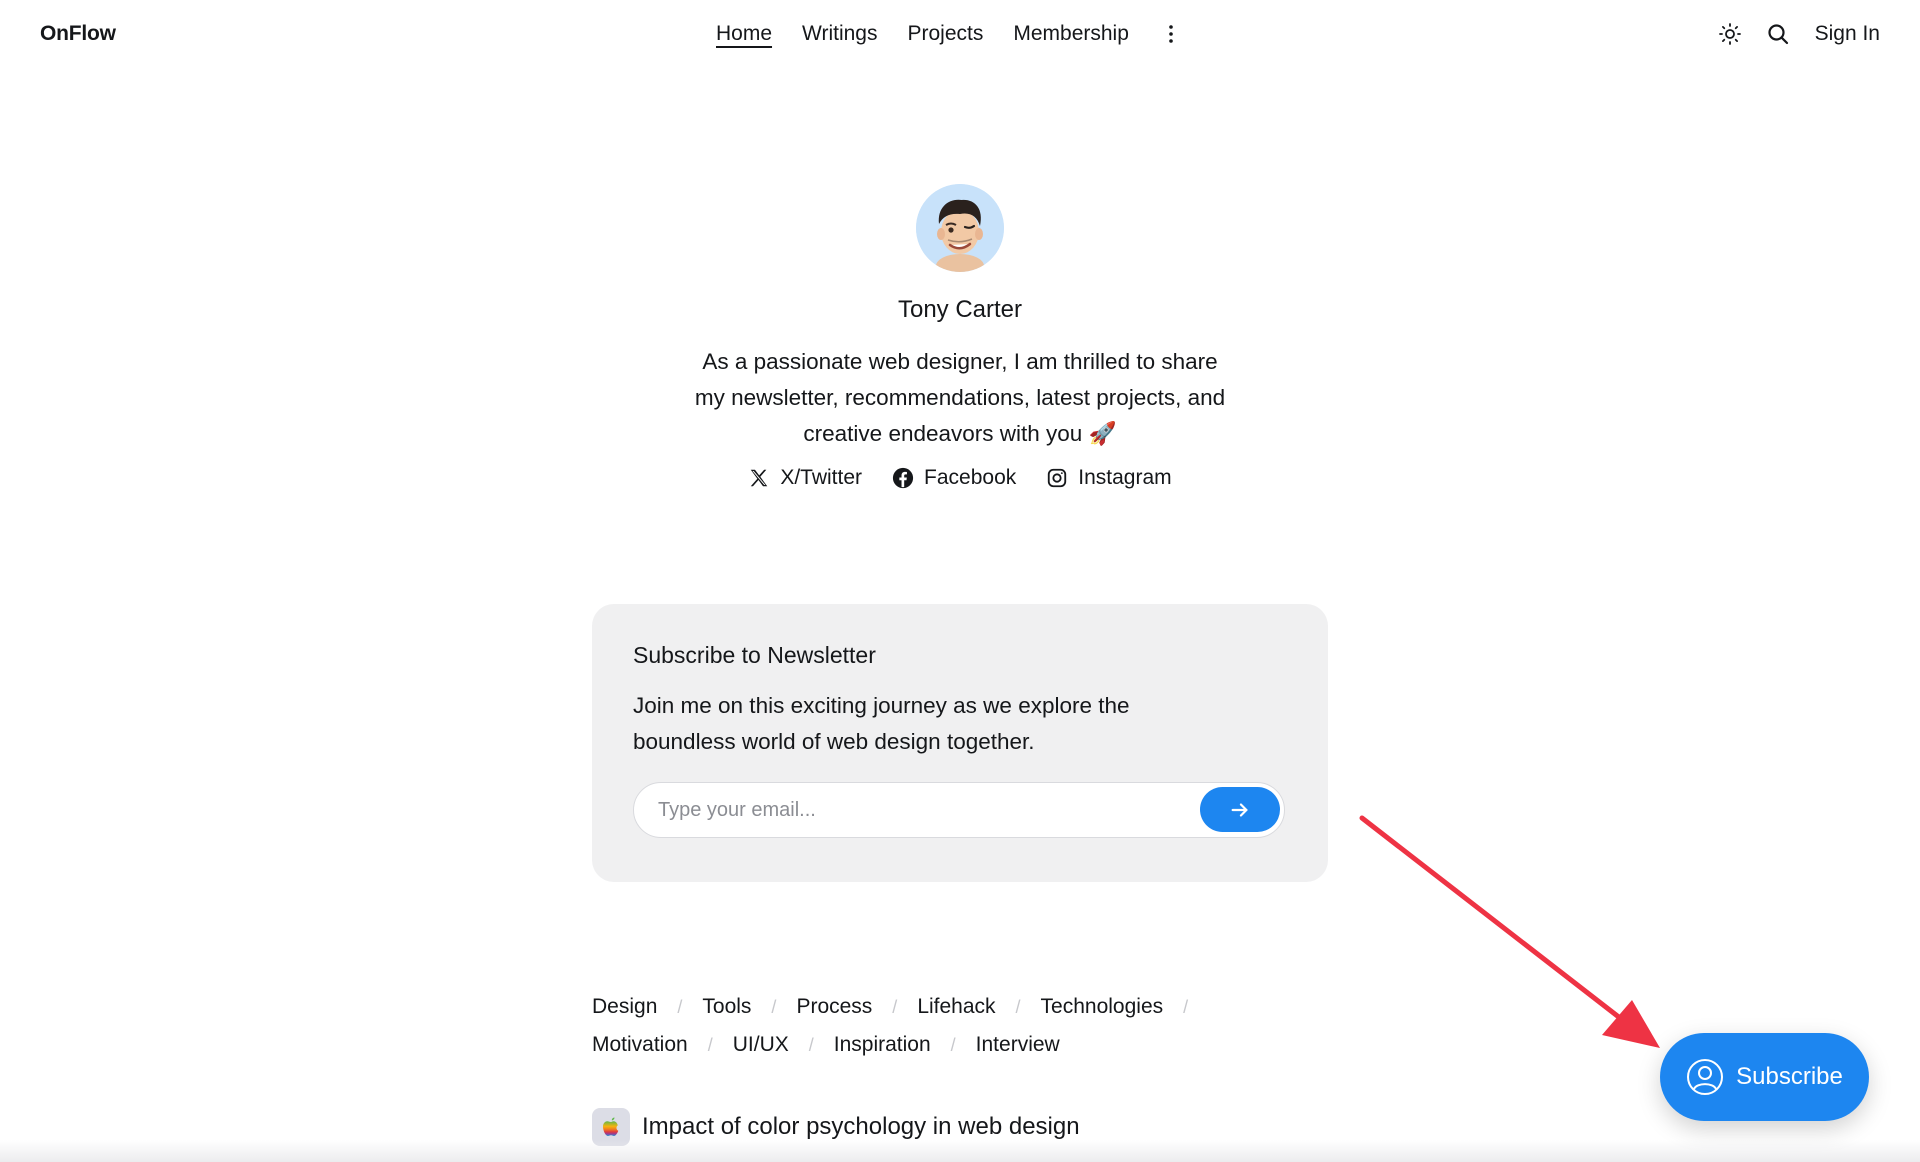 Image resolution: width=1920 pixels, height=1162 pixels. I want to click on tag-design: Design, so click(624, 1007).